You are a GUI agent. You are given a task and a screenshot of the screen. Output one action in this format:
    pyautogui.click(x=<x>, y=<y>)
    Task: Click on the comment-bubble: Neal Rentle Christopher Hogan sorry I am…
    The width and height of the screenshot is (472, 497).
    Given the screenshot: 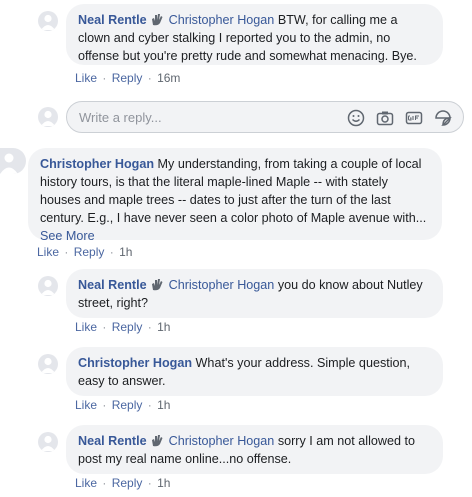 What is the action you would take?
    pyautogui.click(x=254, y=449)
    